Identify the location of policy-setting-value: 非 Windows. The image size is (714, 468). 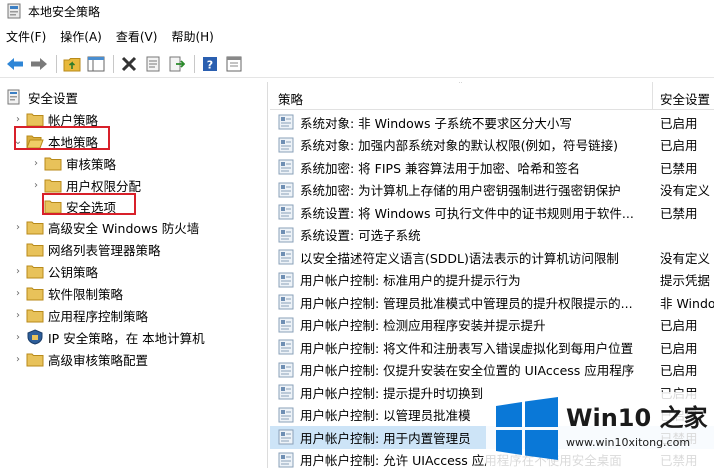
(687, 303).